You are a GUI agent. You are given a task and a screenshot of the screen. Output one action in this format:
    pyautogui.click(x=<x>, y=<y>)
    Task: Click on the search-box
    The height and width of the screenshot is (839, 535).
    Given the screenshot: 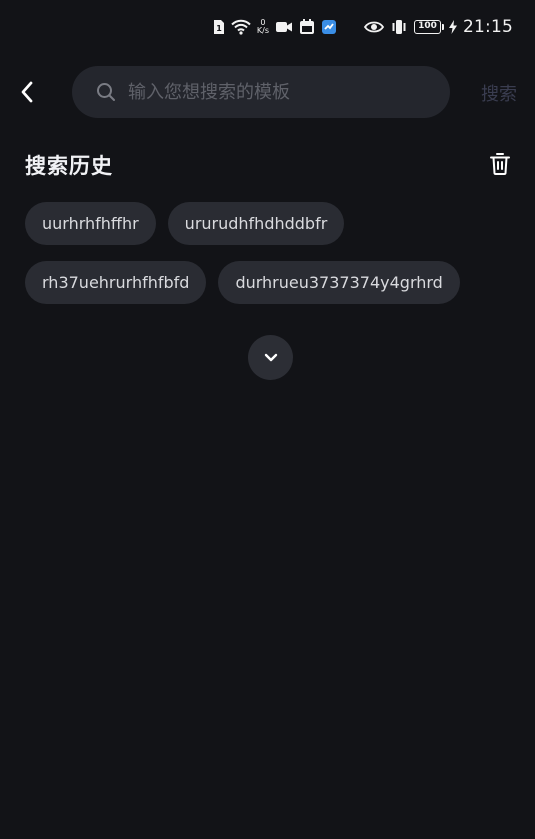 What is the action you would take?
    pyautogui.click(x=261, y=92)
    